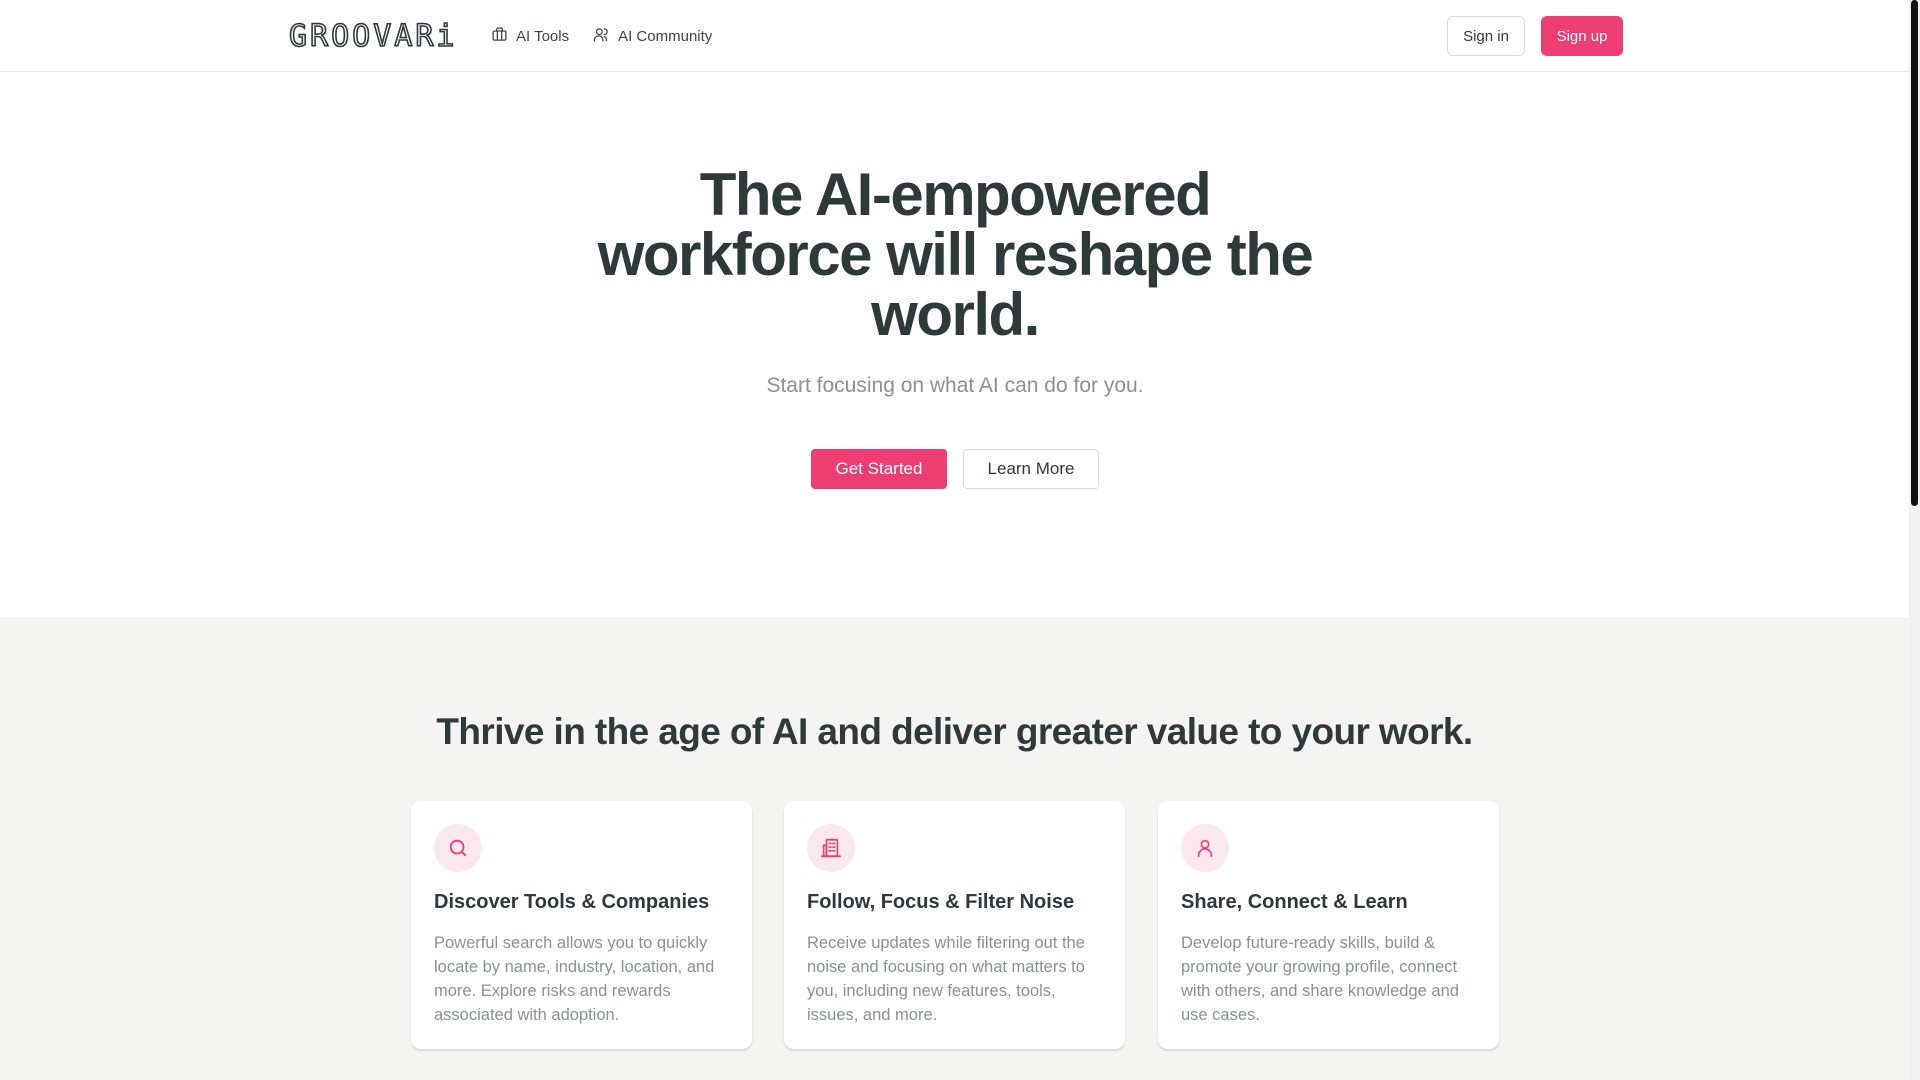 Image resolution: width=1920 pixels, height=1080 pixels. Describe the element at coordinates (1031, 469) in the screenshot. I see `learn-more-button: Learn More` at that location.